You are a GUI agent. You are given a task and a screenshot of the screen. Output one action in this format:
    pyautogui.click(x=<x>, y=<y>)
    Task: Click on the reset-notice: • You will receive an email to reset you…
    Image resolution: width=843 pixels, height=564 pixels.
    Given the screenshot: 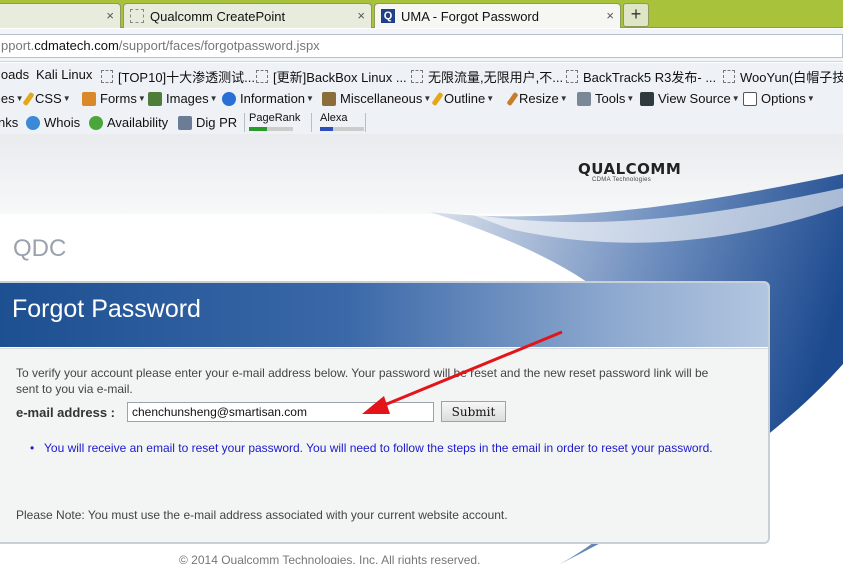 What is the action you would take?
    pyautogui.click(x=382, y=448)
    